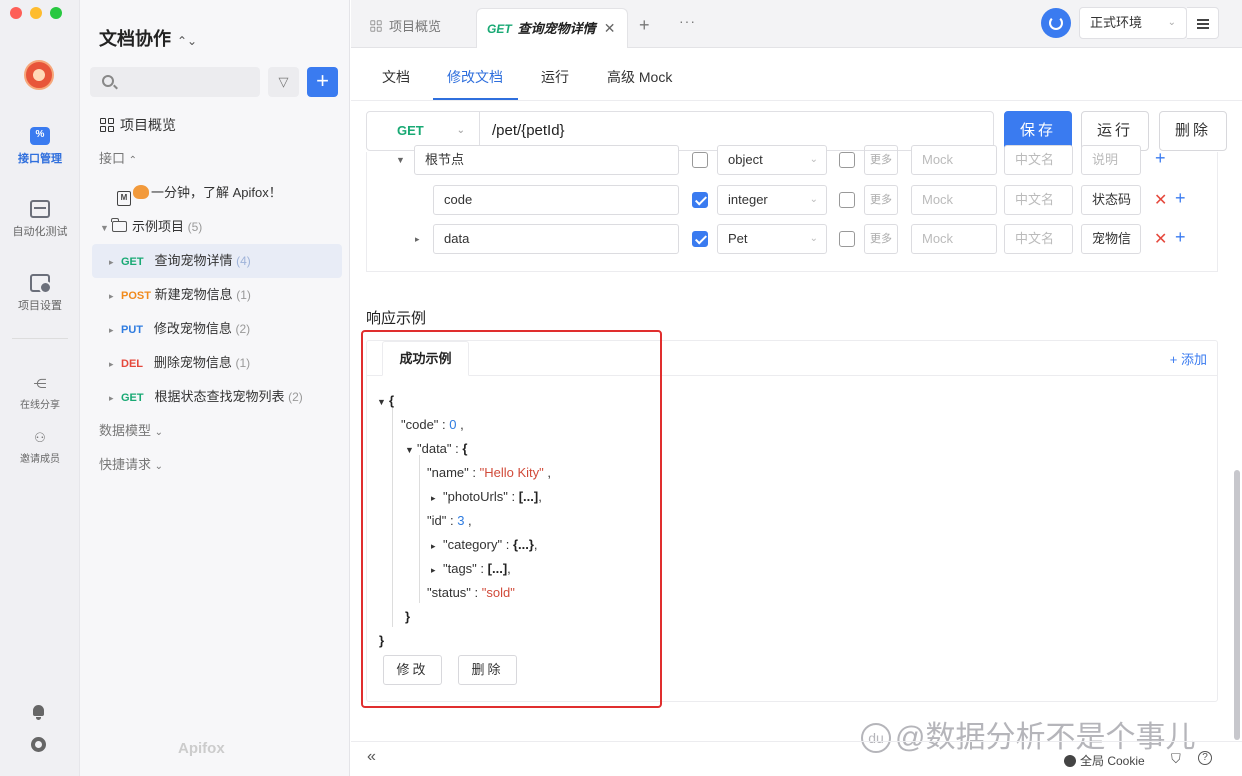 The image size is (1242, 776). Describe the element at coordinates (792, 375) in the screenshot. I see `divider` at that location.